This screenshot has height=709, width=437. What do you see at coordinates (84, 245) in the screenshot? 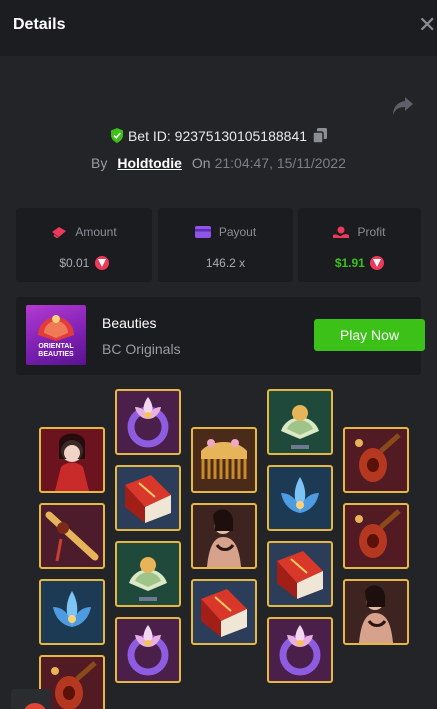
I see `stat-amount: Amount $0.01` at bounding box center [84, 245].